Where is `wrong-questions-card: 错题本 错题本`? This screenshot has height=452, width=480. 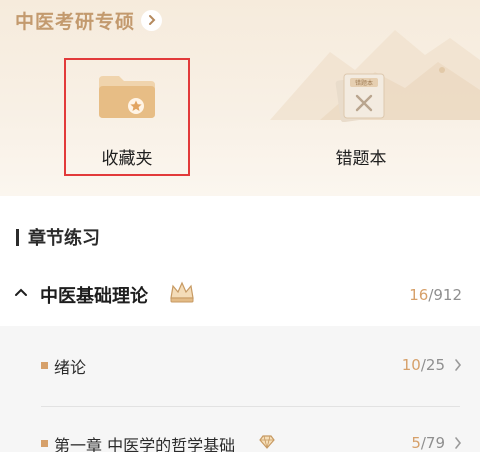
wrong-questions-card: 错题本 错题本 is located at coordinates (361, 117).